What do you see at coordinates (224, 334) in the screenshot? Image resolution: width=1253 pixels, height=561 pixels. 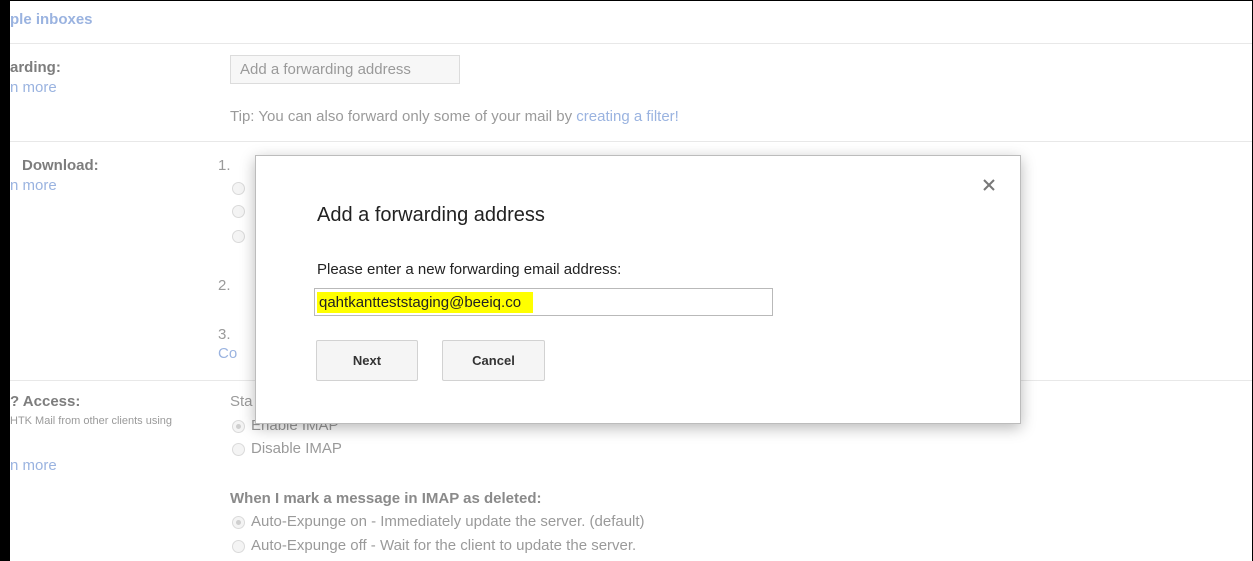 I see `pop-step-3: 3.` at bounding box center [224, 334].